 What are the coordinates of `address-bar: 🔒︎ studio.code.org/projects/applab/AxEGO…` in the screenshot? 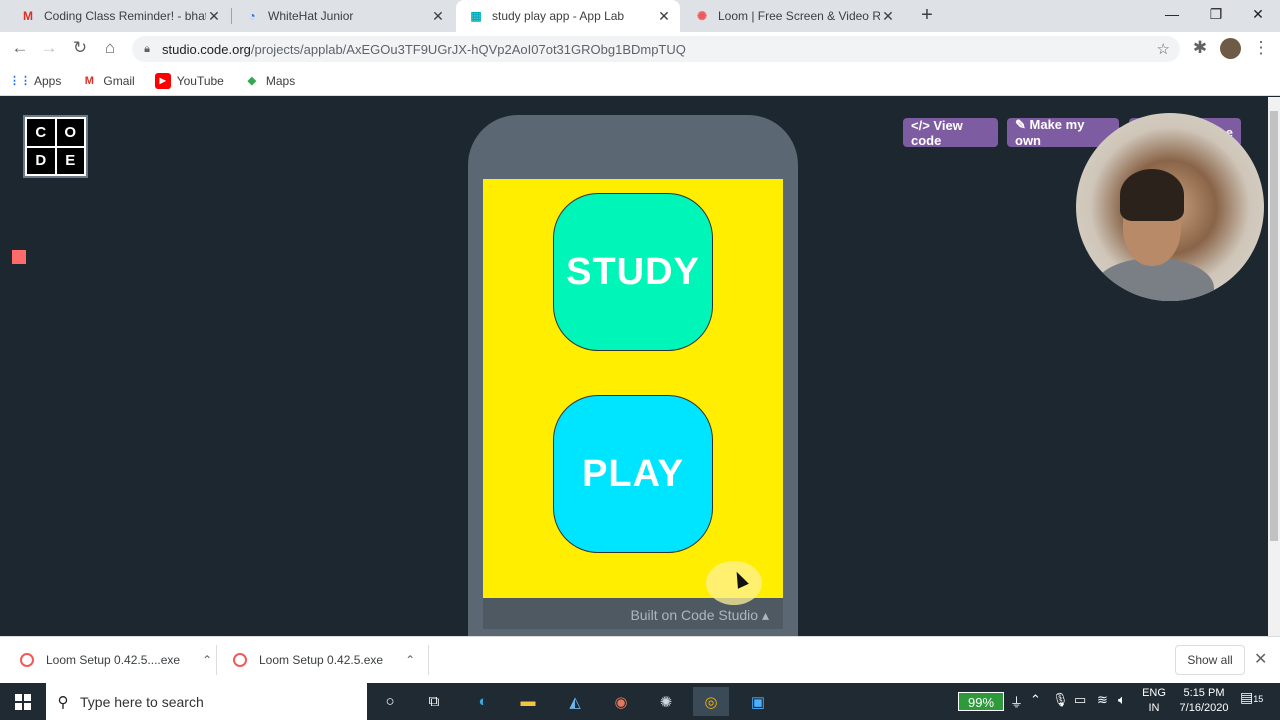 It's located at (656, 49).